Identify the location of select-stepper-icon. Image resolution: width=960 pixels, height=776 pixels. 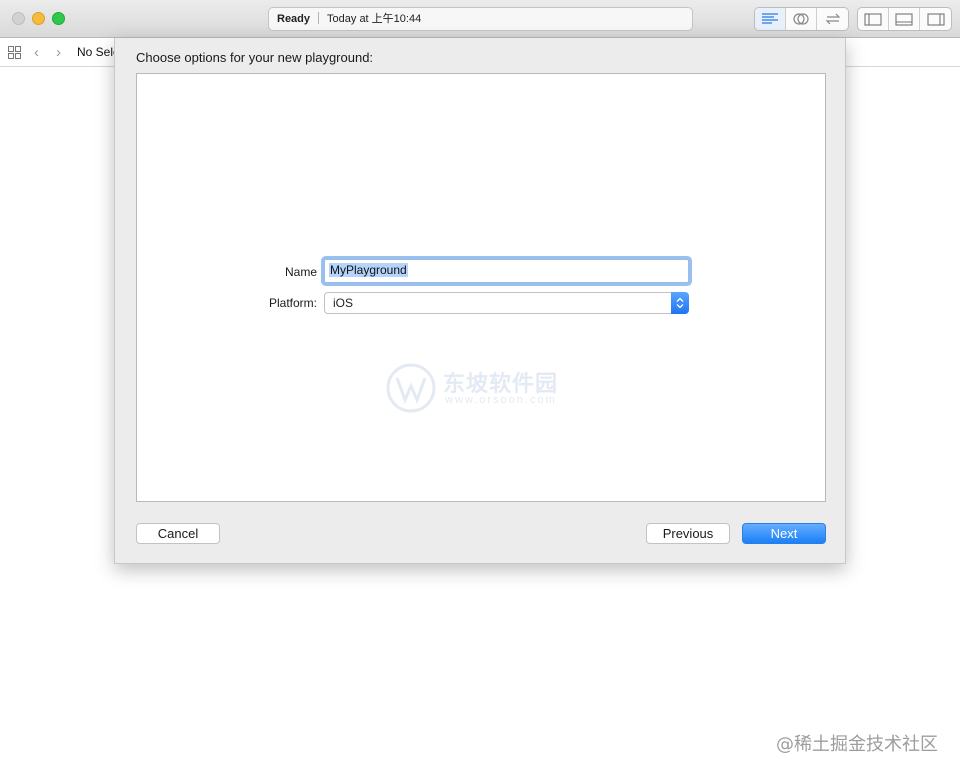
(680, 303).